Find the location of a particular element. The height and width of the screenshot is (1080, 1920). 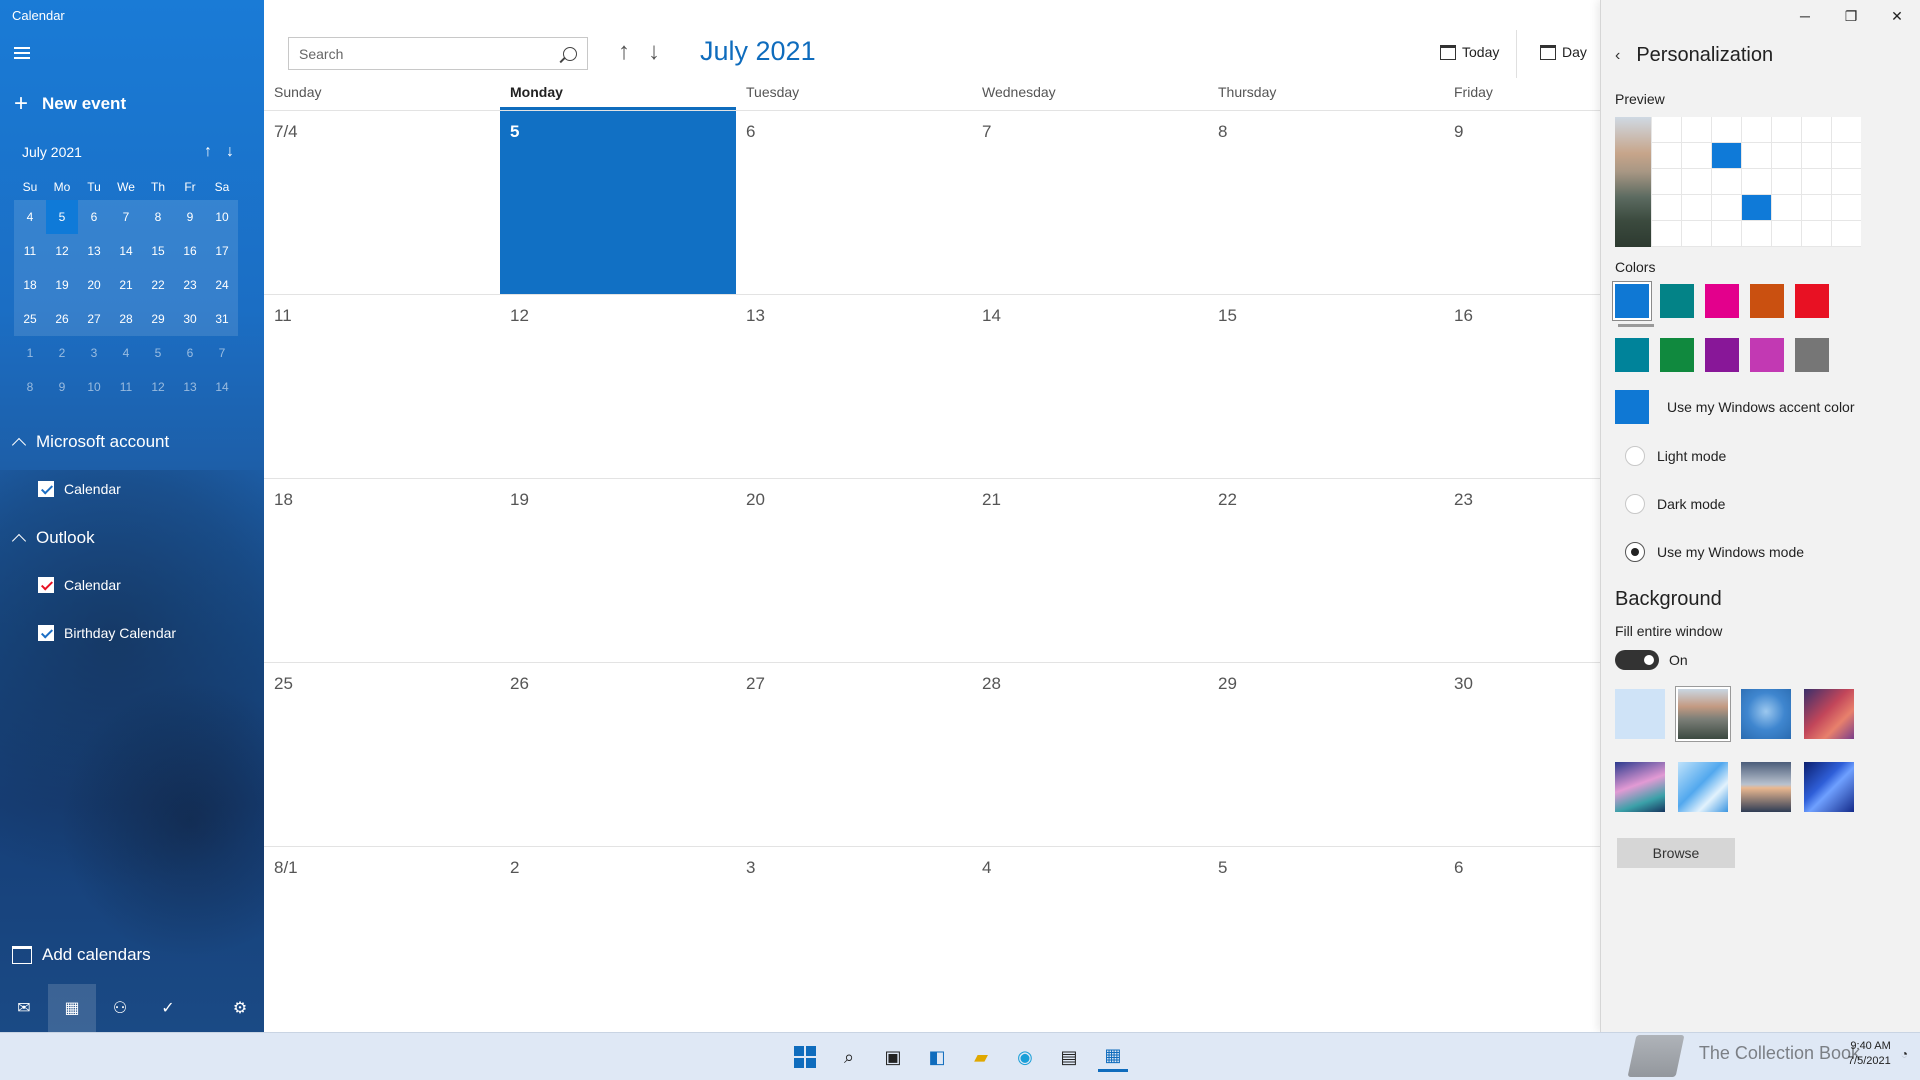

calendar-toggle-microsoft-calendar: Calendar is located at coordinates (79, 489).